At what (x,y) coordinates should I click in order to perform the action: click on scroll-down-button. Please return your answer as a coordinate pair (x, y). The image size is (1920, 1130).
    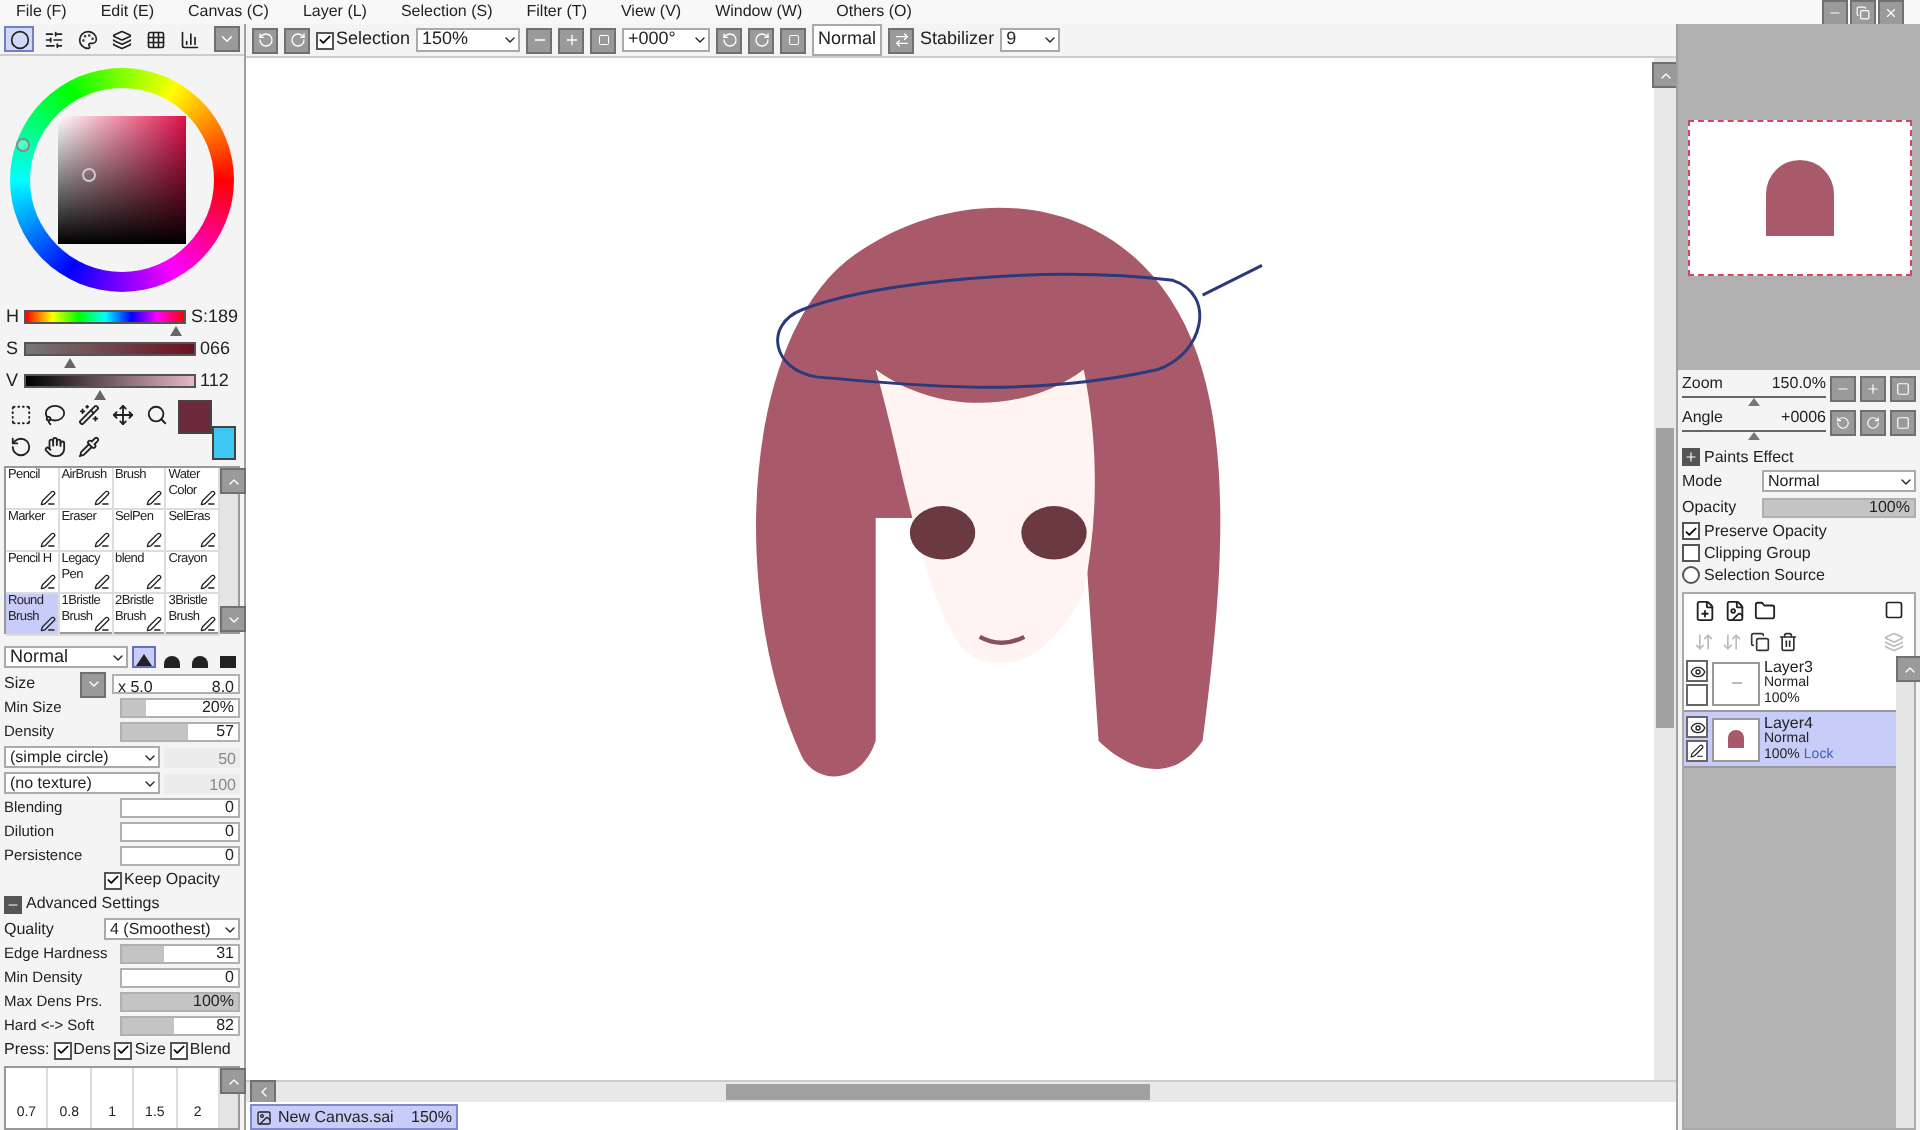
    Looking at the image, I should click on (233, 619).